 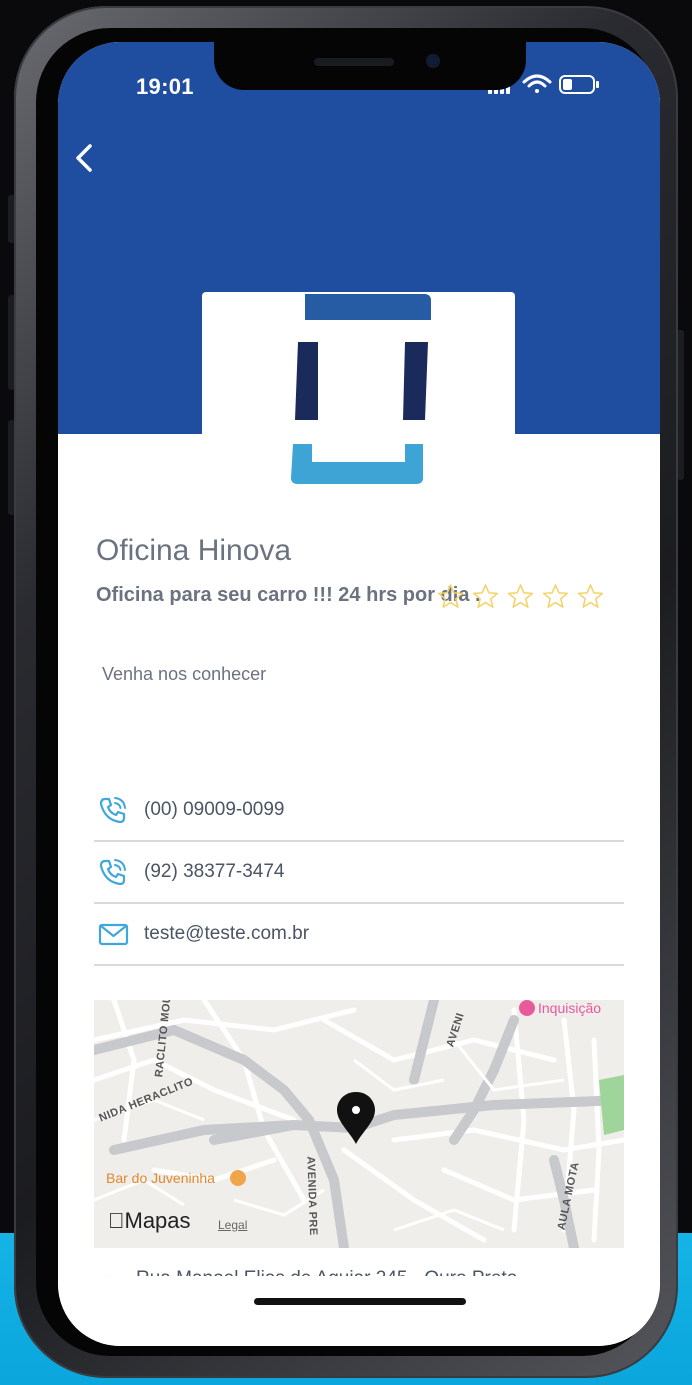 What do you see at coordinates (214, 810) in the screenshot?
I see `contact-phone-value: (00) 09009-0099` at bounding box center [214, 810].